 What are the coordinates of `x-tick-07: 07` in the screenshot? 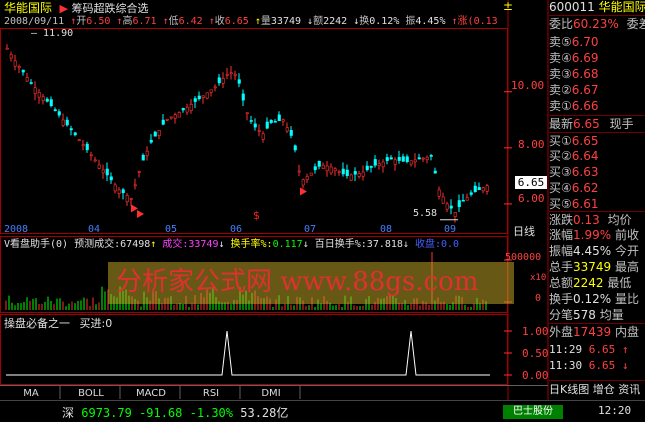 It's located at (310, 229).